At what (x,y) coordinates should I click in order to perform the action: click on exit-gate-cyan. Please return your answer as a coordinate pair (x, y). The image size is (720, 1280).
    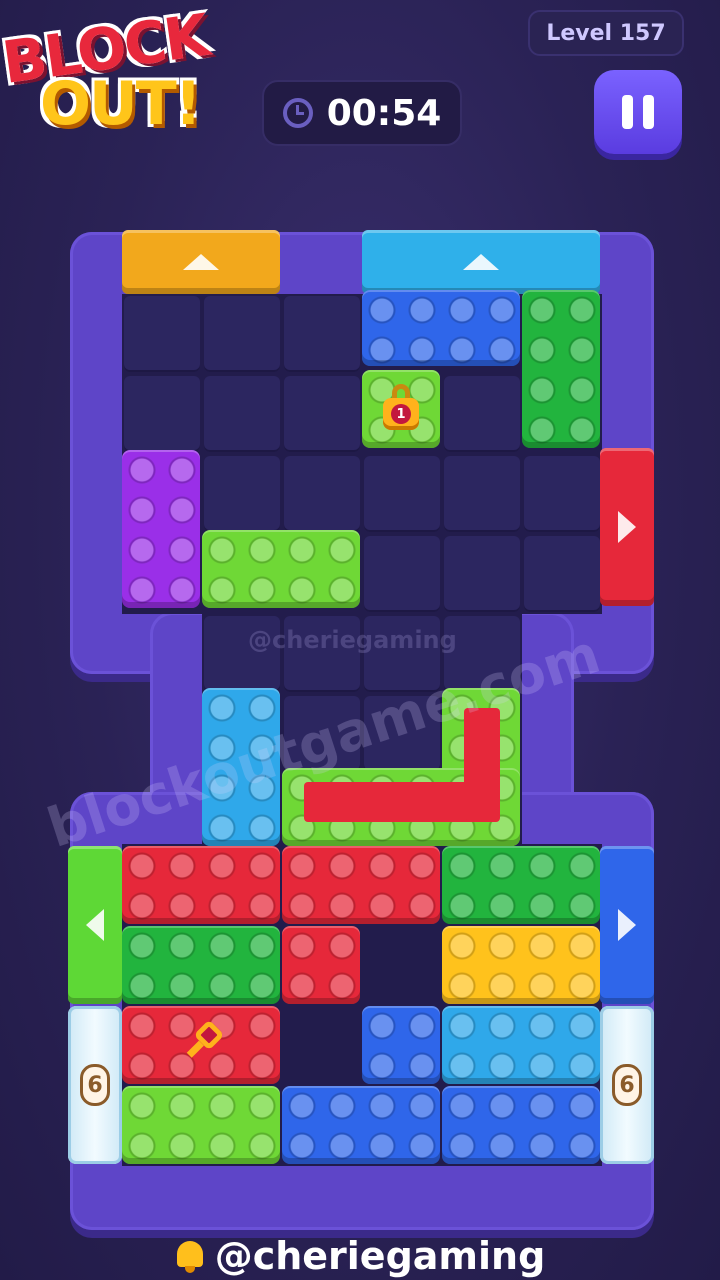
    Looking at the image, I should click on (481, 262).